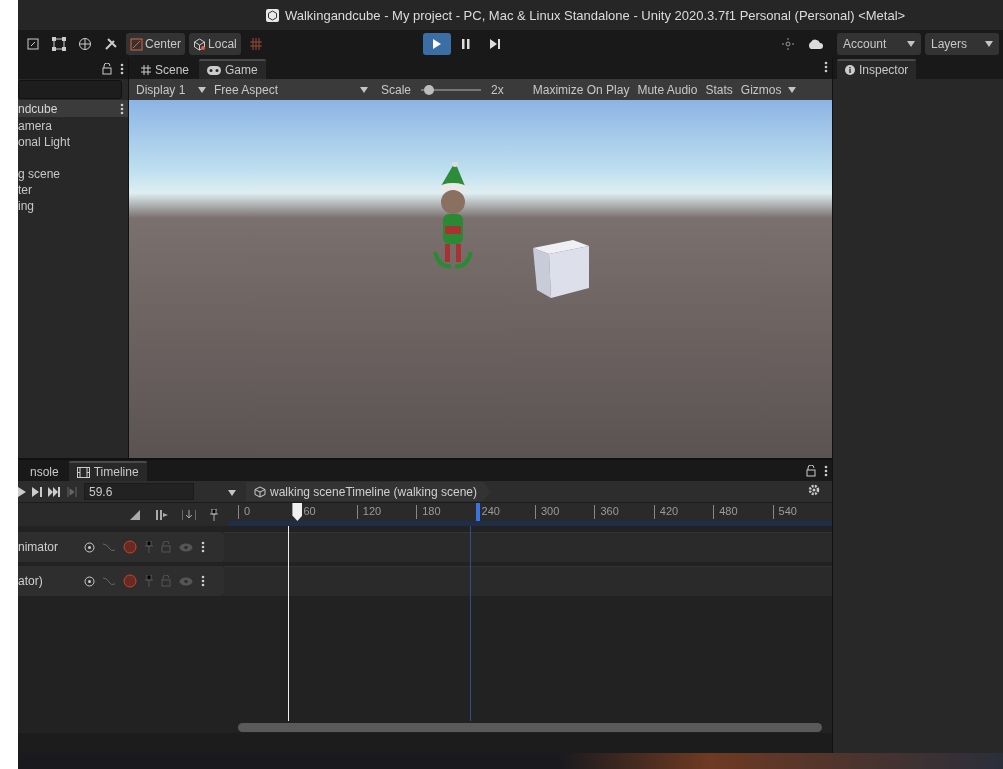 This screenshot has height=769, width=1003. What do you see at coordinates (291, 89) in the screenshot?
I see `aspect-dropdown: Free Aspect` at bounding box center [291, 89].